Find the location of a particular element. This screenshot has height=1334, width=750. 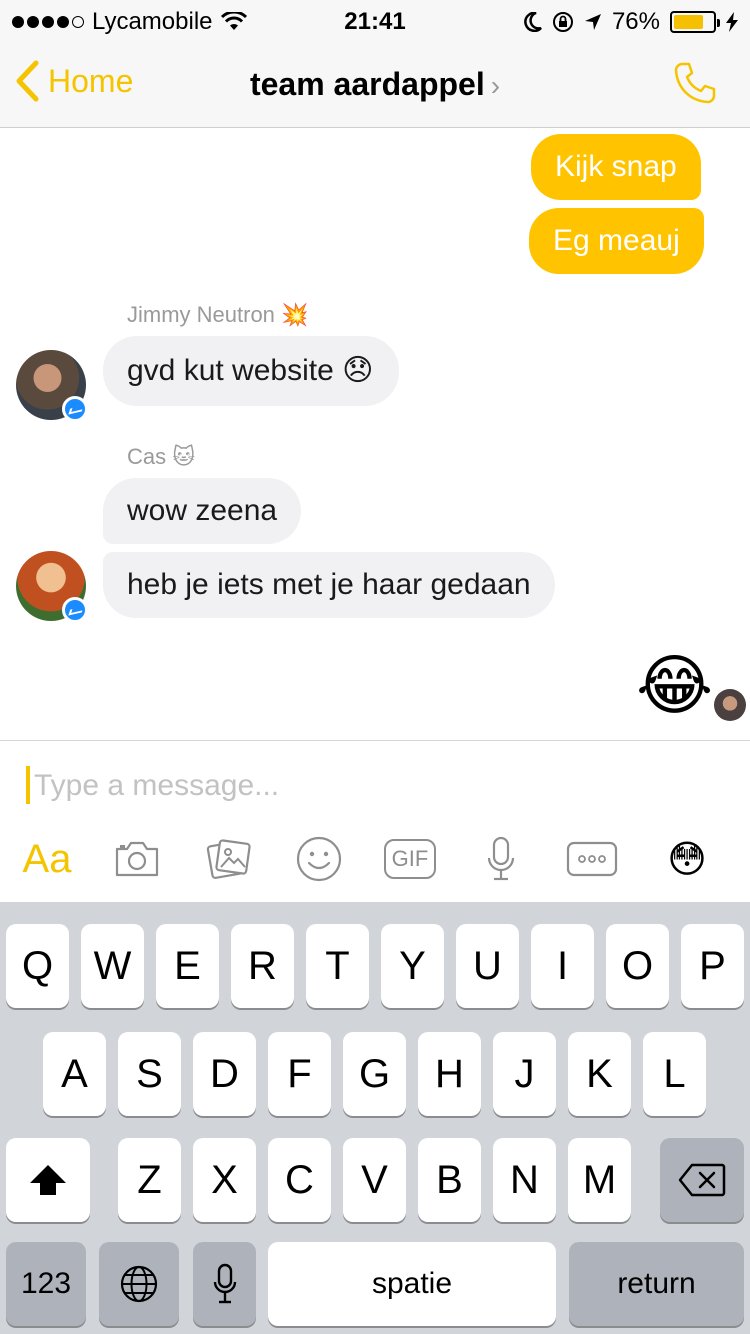

key-z: Z is located at coordinates (149, 1180).